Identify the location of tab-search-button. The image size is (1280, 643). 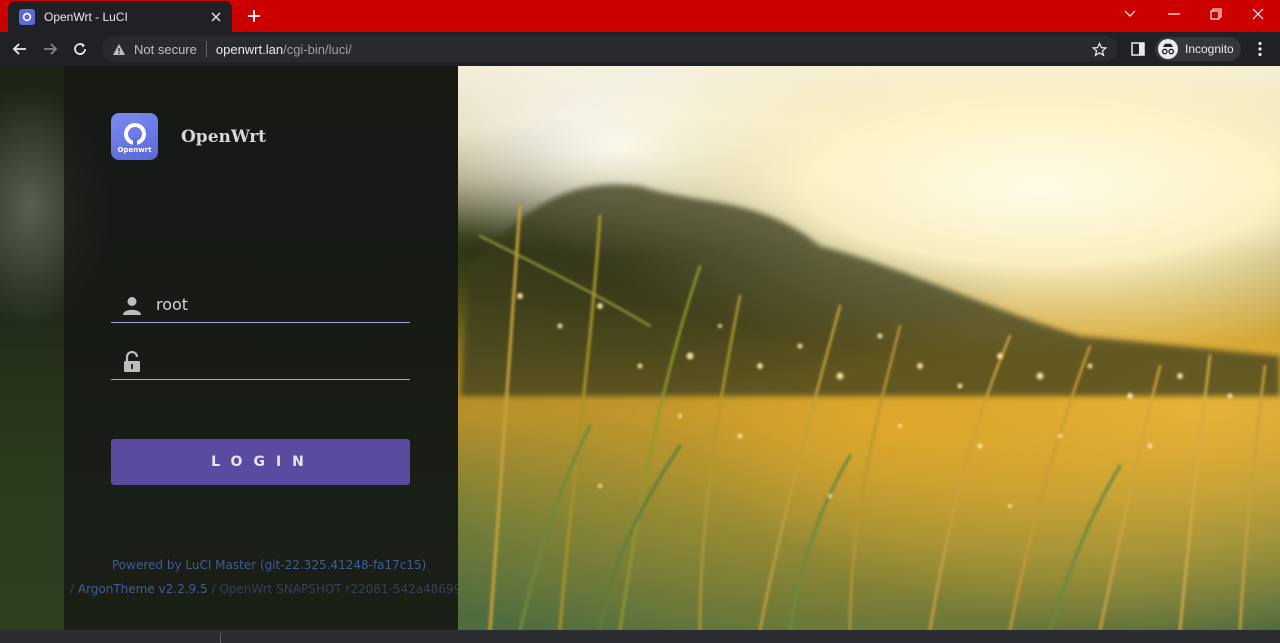
(1130, 14).